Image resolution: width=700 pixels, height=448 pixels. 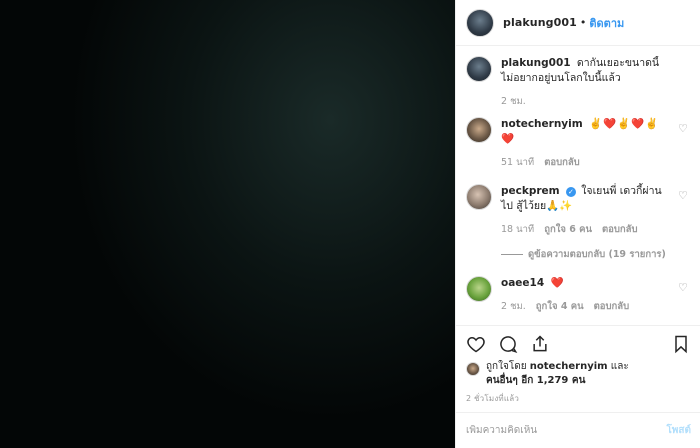 I want to click on follow-button: ติดตาม, so click(x=606, y=23).